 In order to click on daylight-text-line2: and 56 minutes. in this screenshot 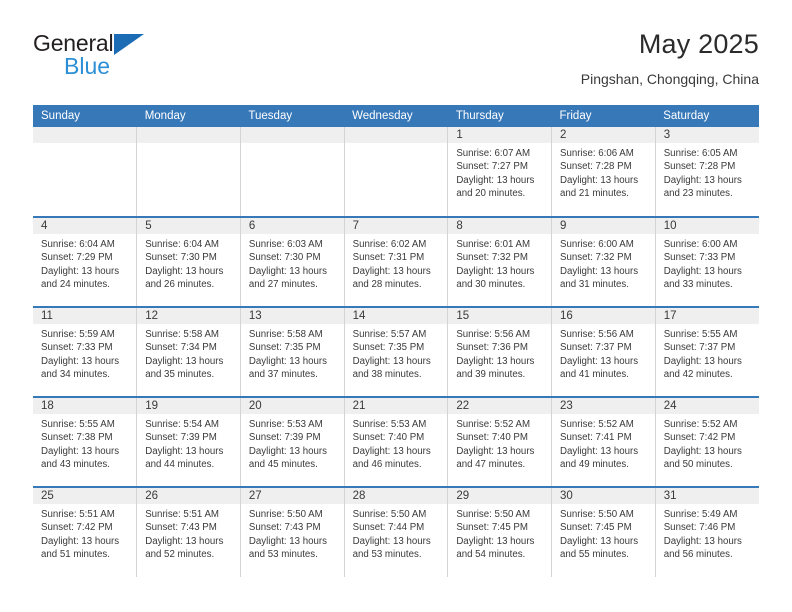, I will do `click(698, 555)`.